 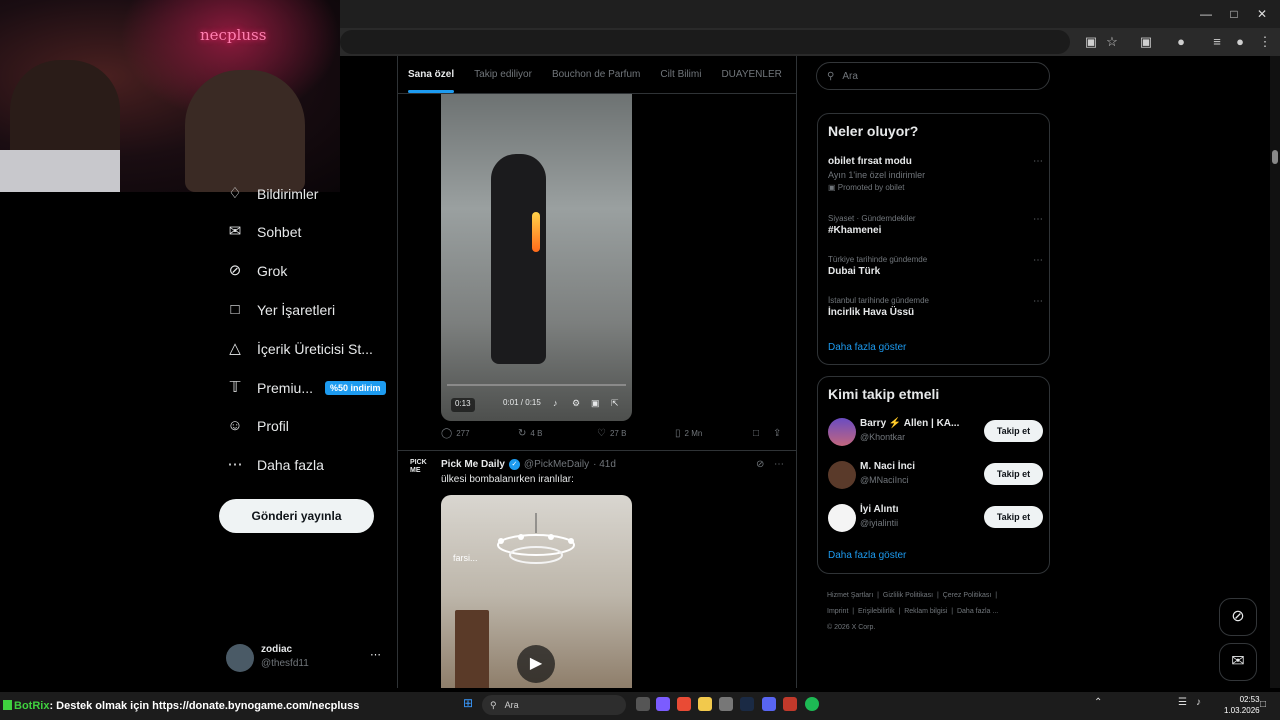 I want to click on nav-profile: ☺ Profil, so click(x=257, y=426).